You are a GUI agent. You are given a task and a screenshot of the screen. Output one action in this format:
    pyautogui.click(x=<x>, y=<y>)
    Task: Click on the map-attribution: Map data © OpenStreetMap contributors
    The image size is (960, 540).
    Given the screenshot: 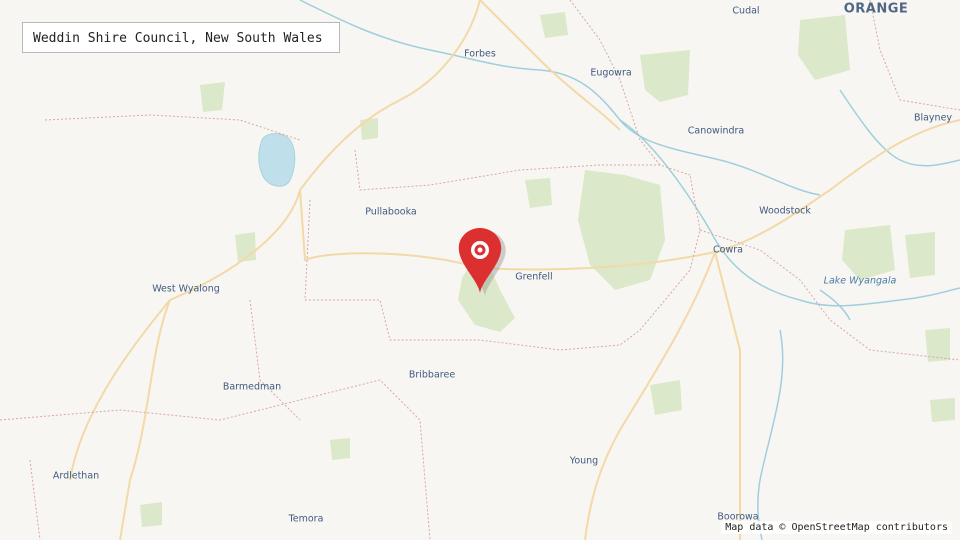 What is the action you would take?
    pyautogui.click(x=836, y=527)
    